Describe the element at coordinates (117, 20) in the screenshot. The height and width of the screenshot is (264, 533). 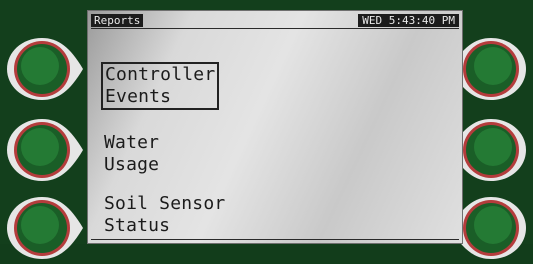
I see `screen-title: Reports` at that location.